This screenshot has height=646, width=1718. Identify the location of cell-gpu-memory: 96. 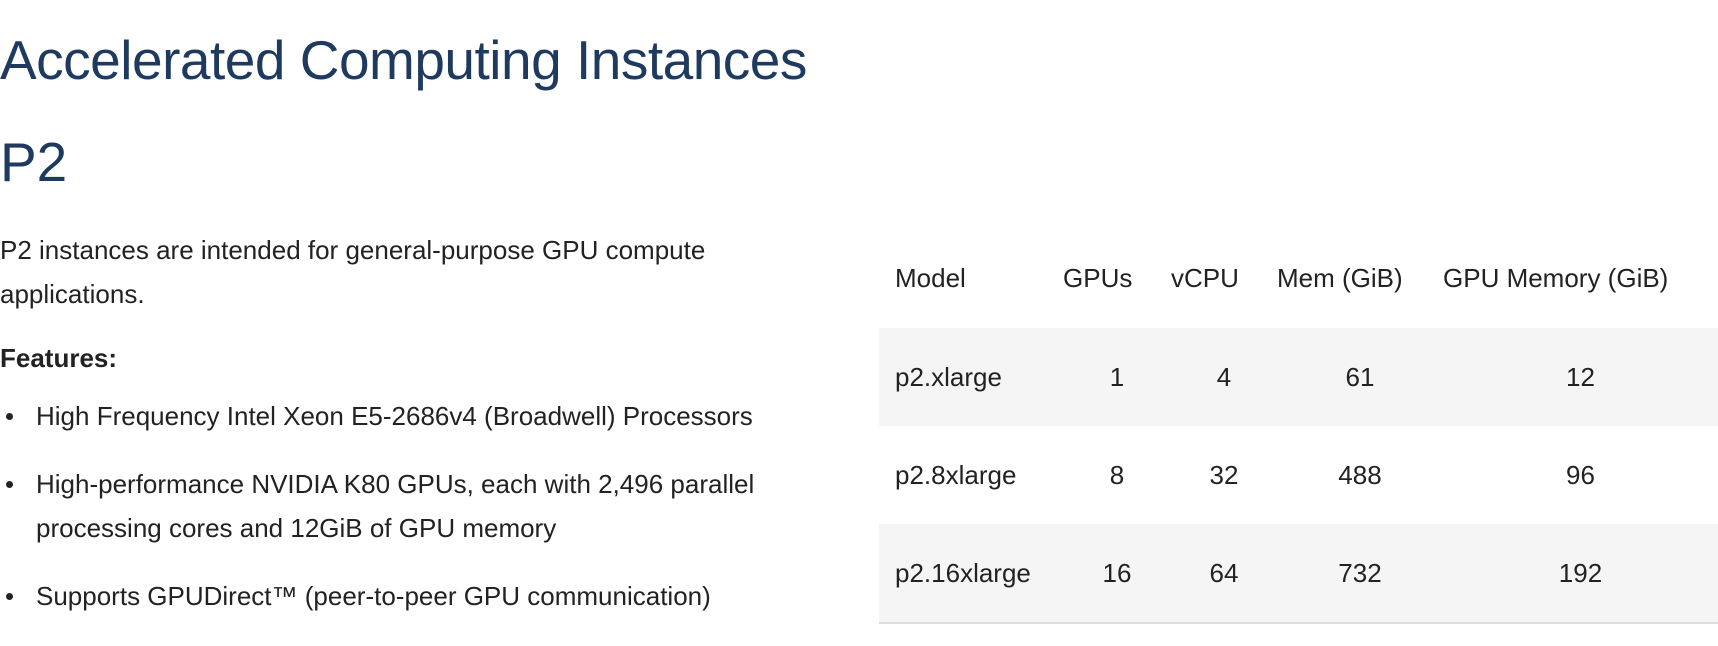
(1580, 474).